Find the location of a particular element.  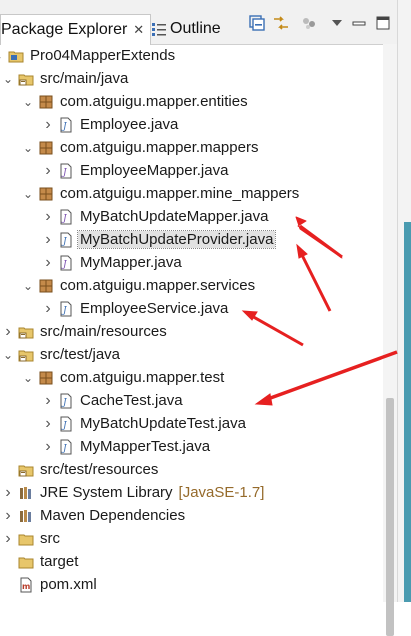

tree-item: › J MyMapperTest.java is located at coordinates (127, 446).